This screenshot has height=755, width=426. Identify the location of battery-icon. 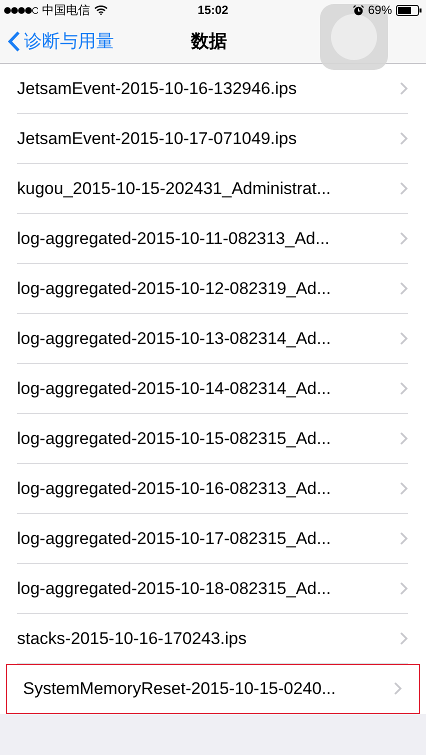
(409, 10).